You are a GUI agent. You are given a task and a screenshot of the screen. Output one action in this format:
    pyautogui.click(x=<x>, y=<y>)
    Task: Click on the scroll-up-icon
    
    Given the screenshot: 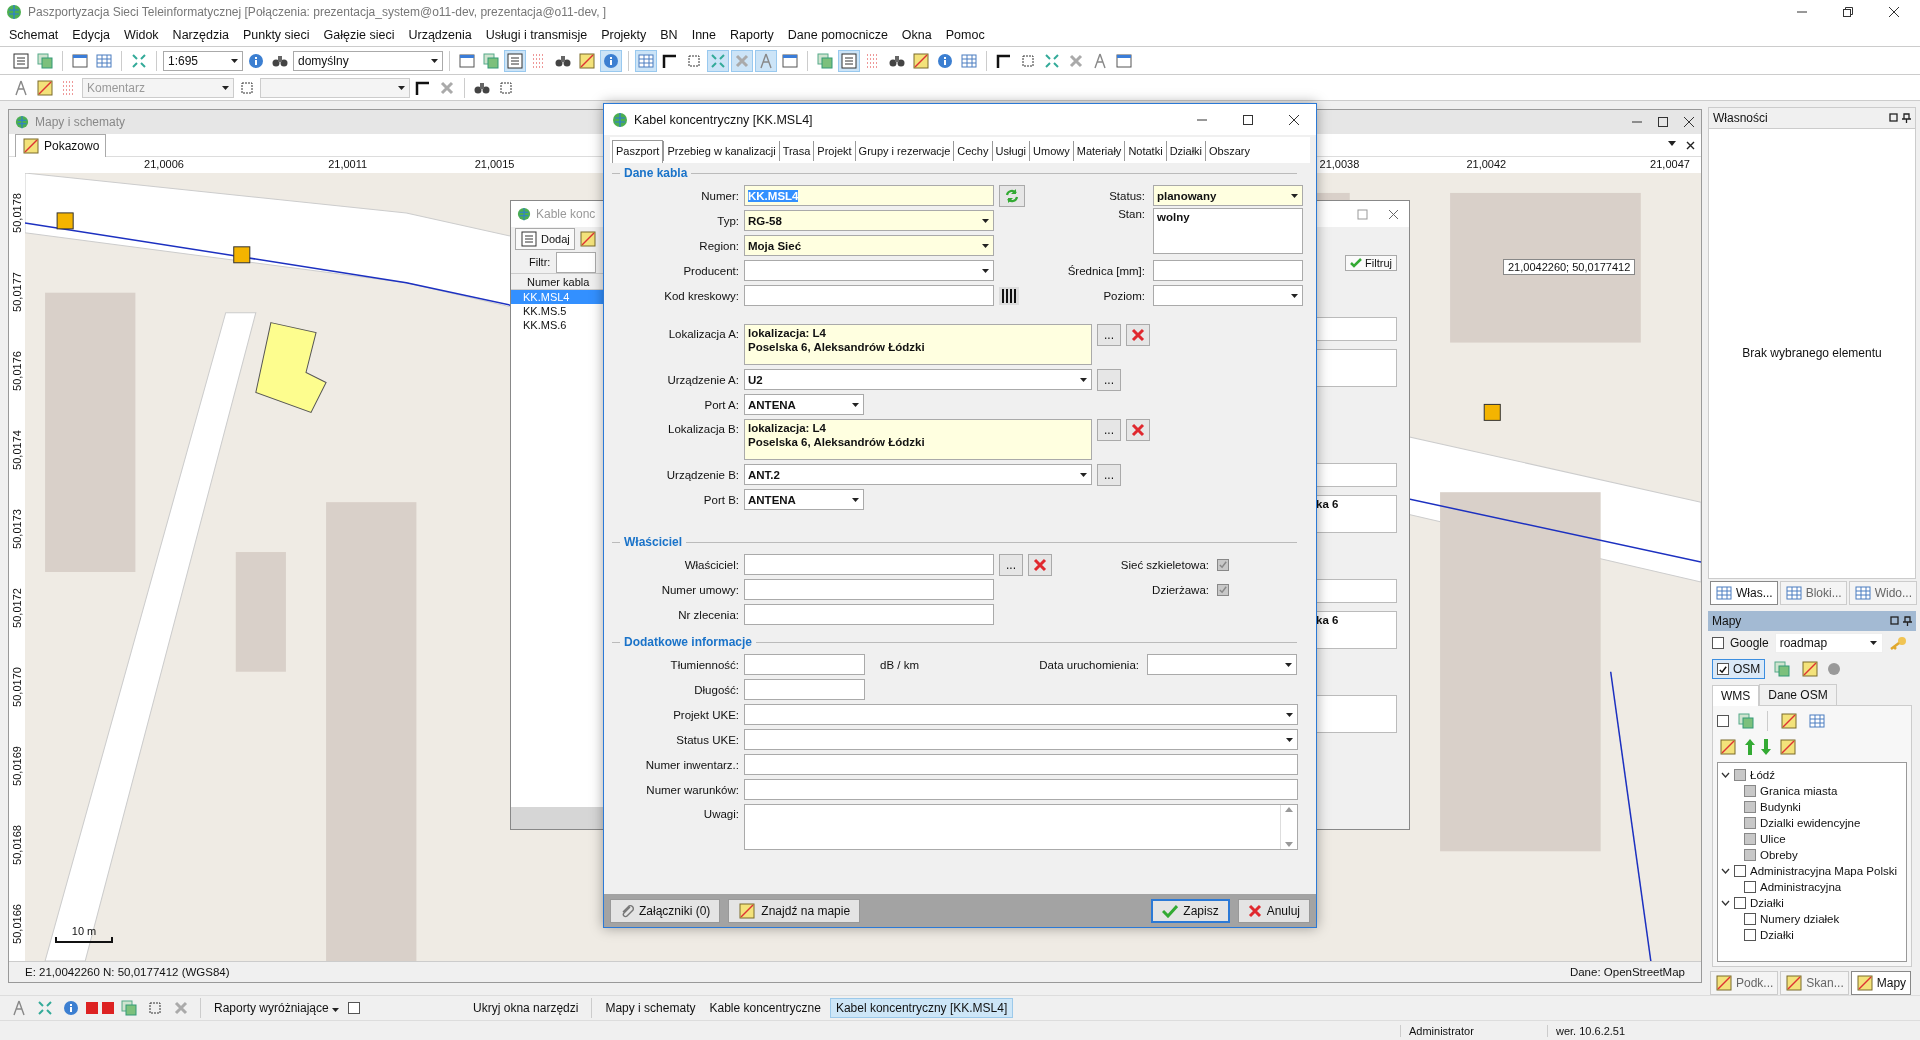 What is the action you would take?
    pyautogui.click(x=1289, y=809)
    